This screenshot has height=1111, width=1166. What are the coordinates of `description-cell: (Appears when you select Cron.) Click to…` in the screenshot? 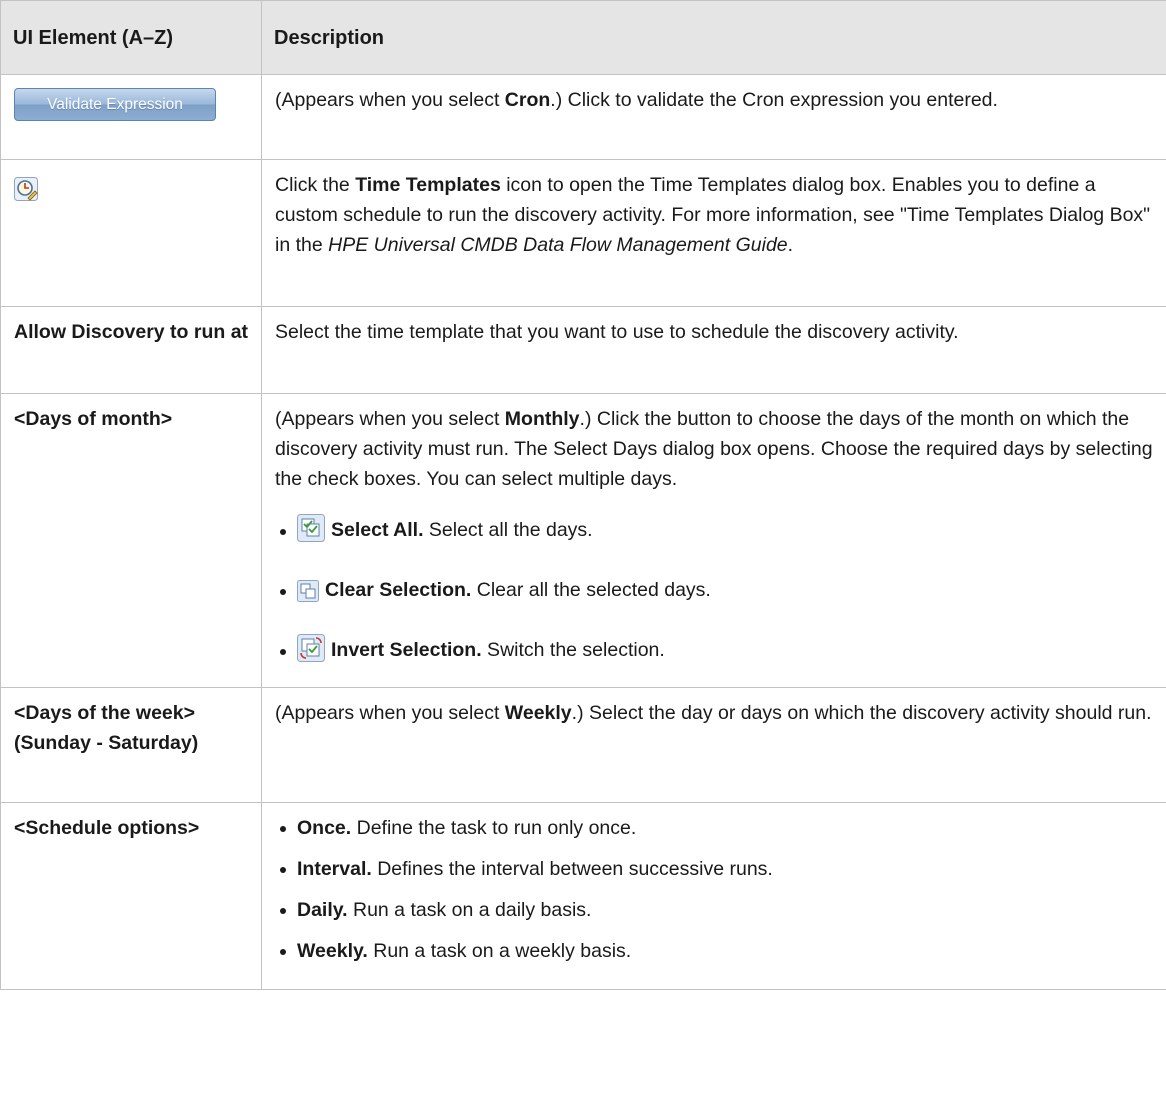 It's located at (713, 117).